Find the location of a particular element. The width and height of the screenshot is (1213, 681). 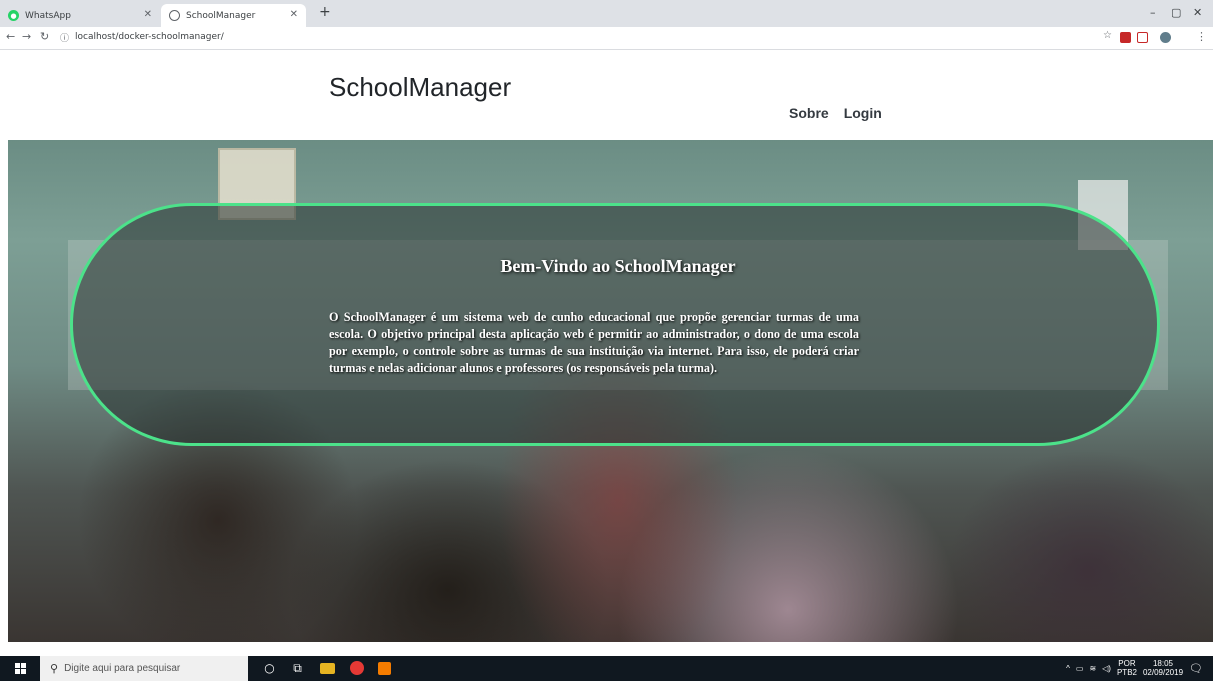

clock: 18:05 02/09/2019 is located at coordinates (1163, 668).